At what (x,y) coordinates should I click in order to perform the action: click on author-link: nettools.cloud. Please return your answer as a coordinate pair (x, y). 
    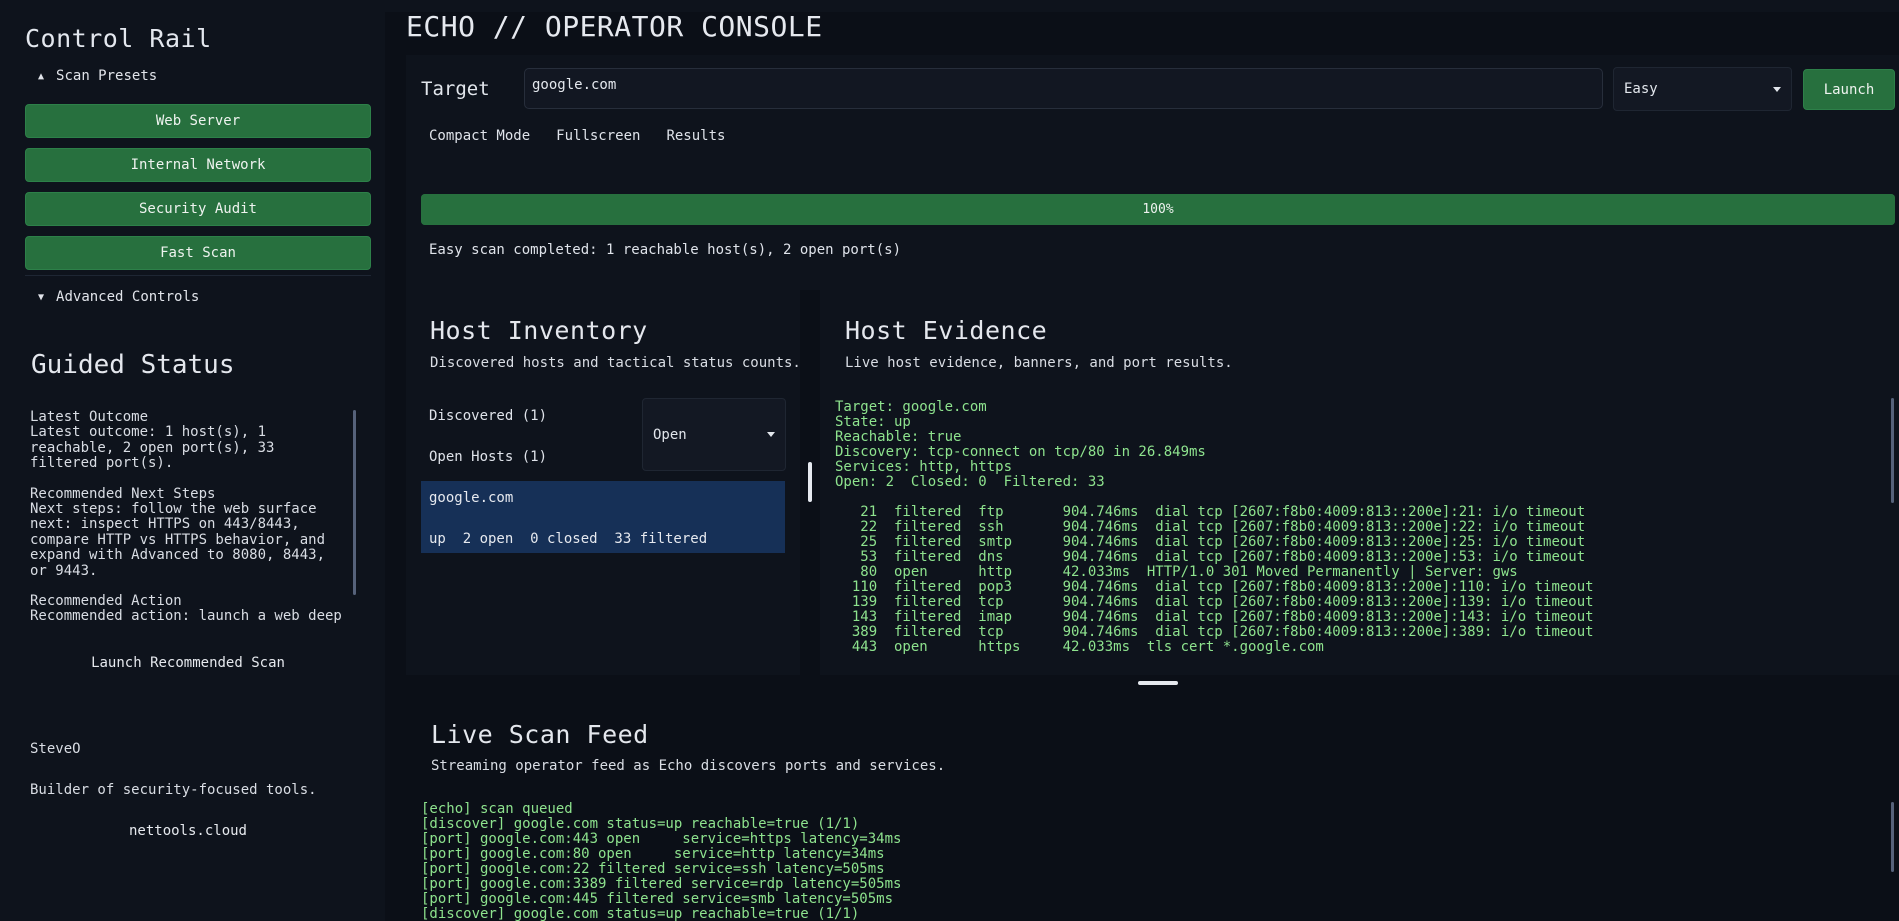
    Looking at the image, I should click on (188, 831).